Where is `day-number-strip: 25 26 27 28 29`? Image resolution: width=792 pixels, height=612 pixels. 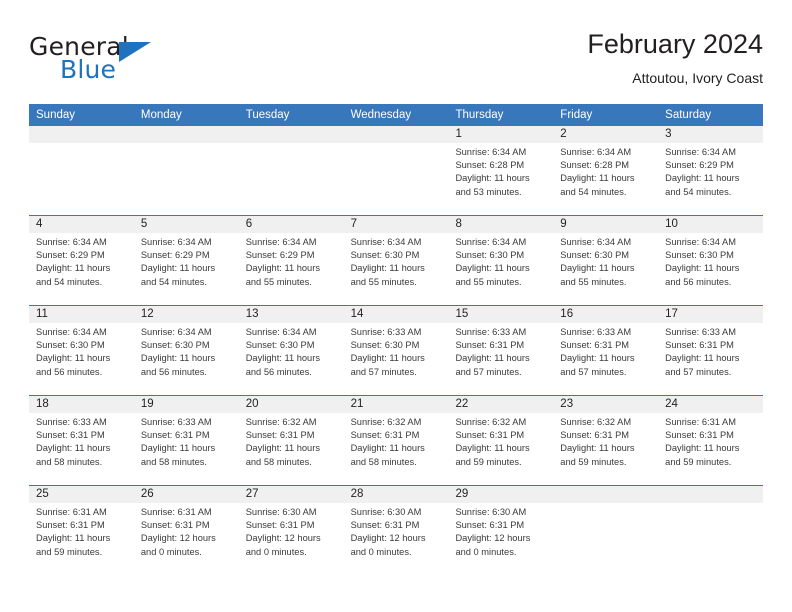
day-number-strip: 25 26 27 28 29 is located at coordinates (396, 494).